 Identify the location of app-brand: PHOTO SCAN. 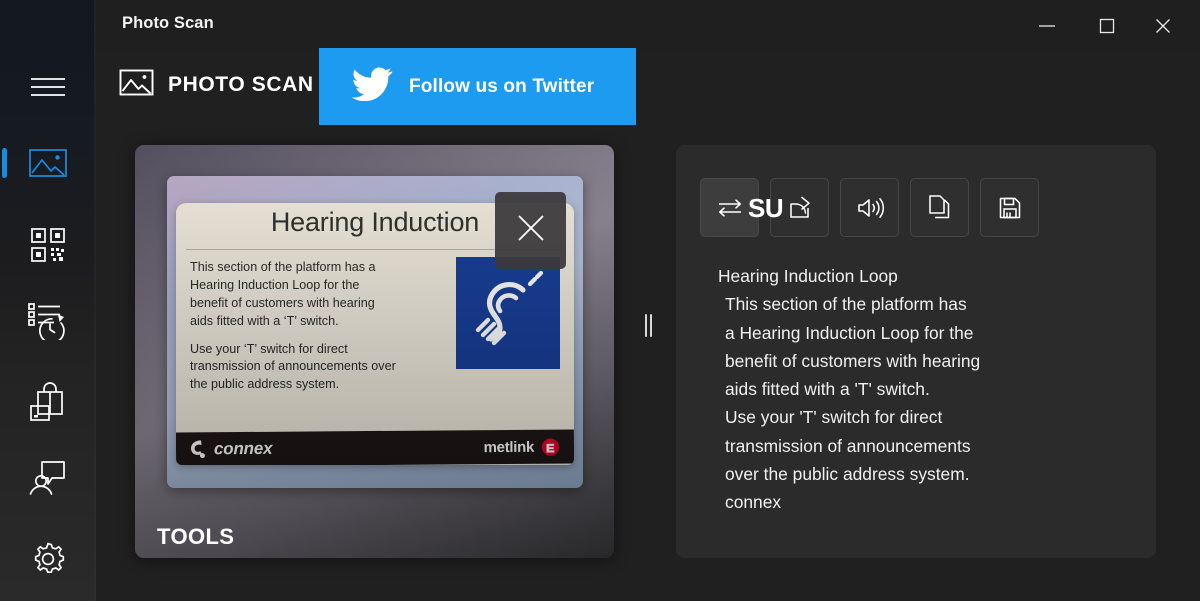
(216, 85).